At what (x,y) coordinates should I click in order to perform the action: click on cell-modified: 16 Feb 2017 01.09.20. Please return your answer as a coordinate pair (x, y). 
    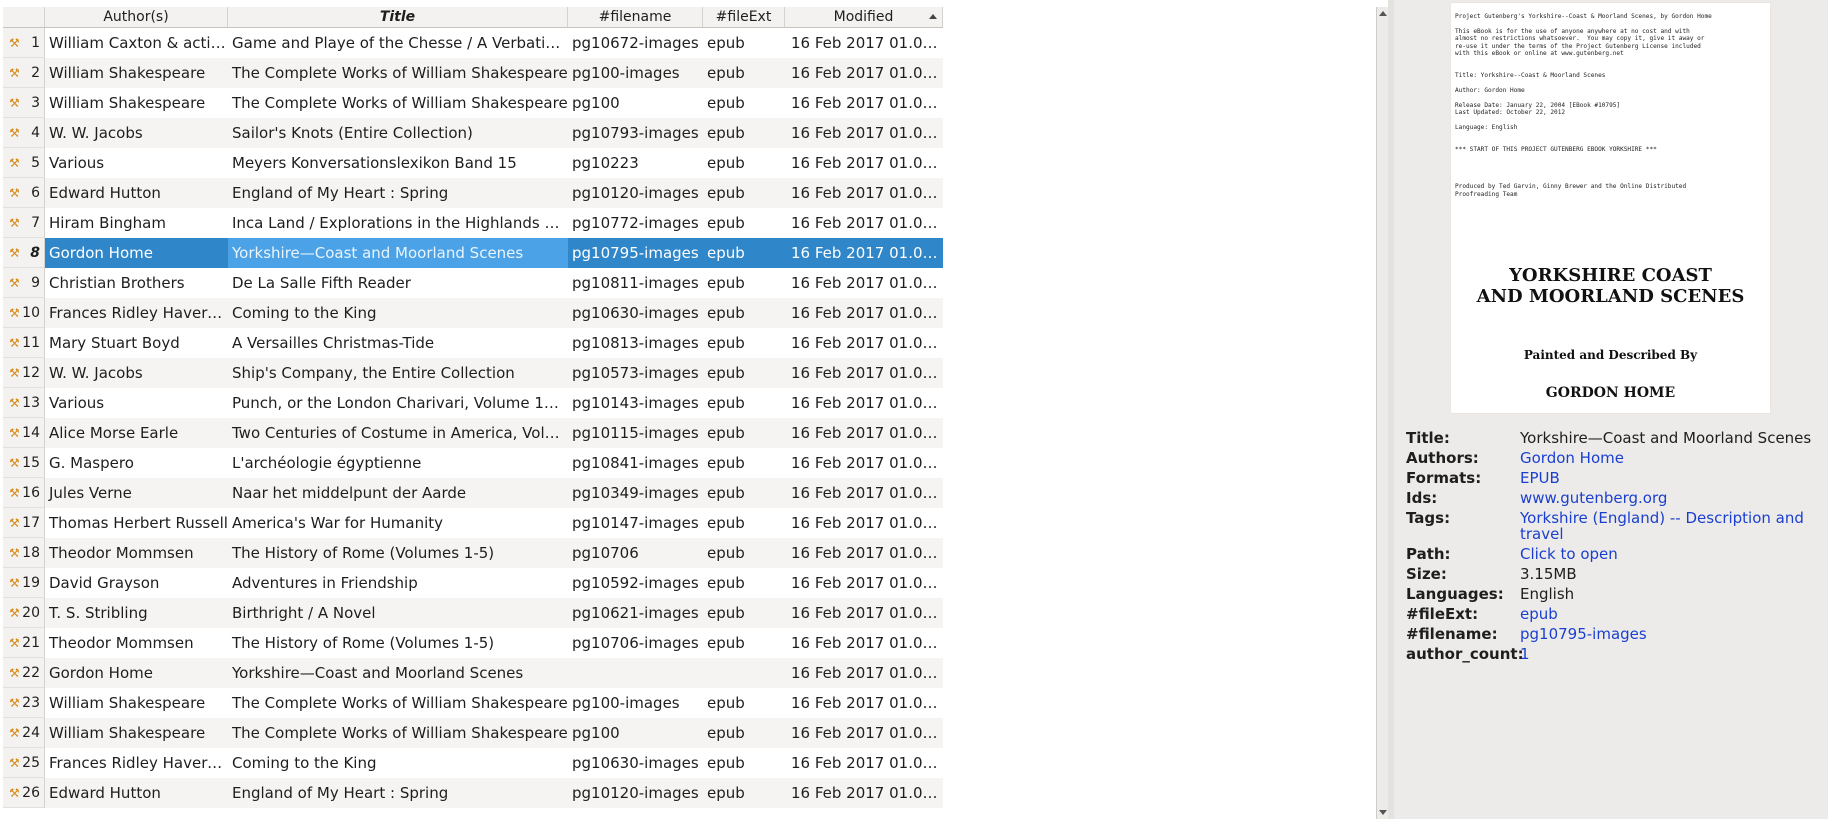
    Looking at the image, I should click on (864, 73).